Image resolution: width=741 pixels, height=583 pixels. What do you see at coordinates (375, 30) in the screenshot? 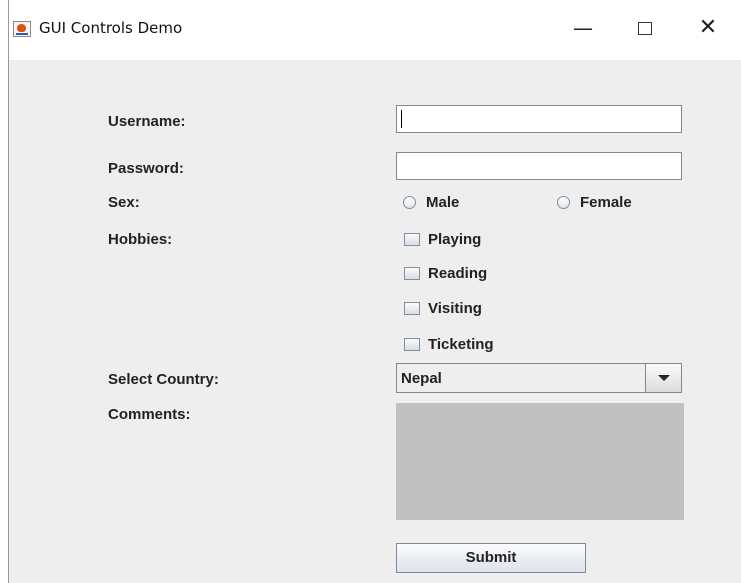
I see `title-bar: GUI Controls Demo — ✕` at bounding box center [375, 30].